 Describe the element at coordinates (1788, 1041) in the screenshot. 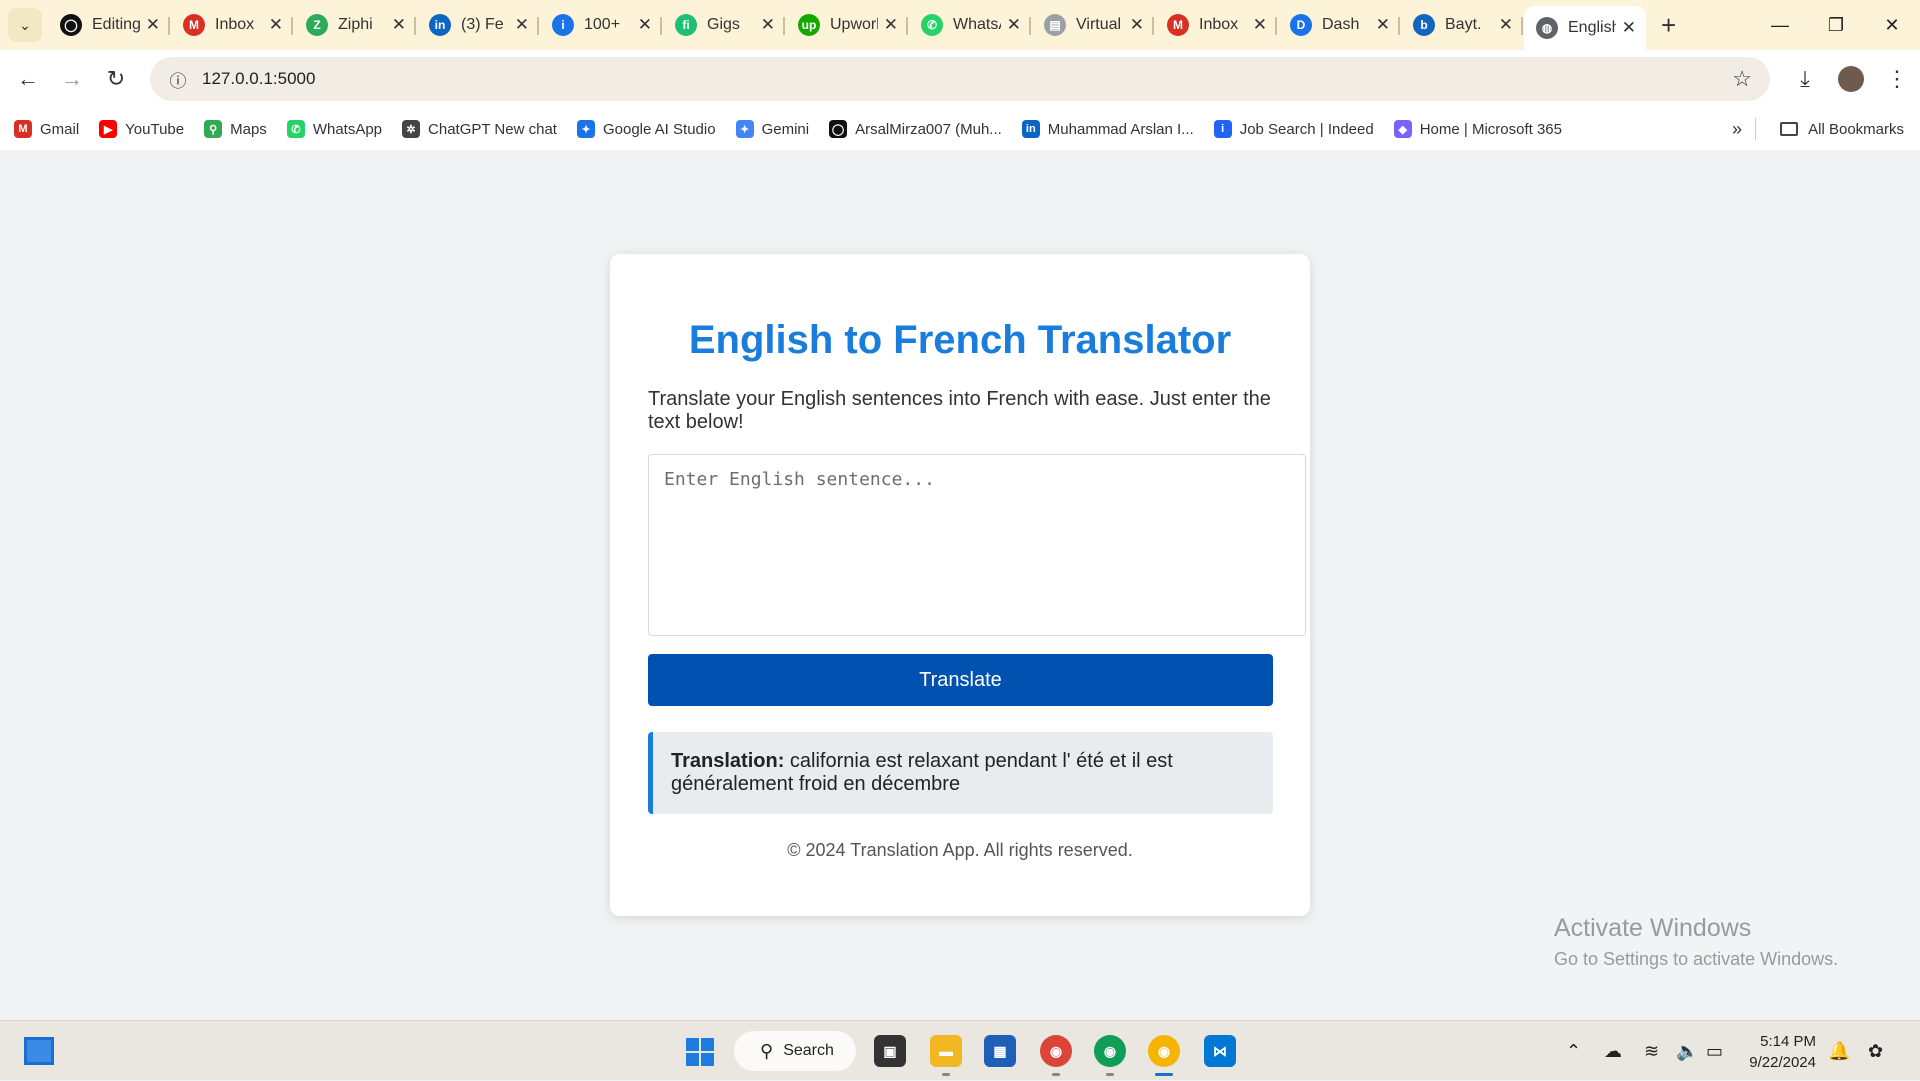

I see `clock-time: 5:14 PM` at that location.